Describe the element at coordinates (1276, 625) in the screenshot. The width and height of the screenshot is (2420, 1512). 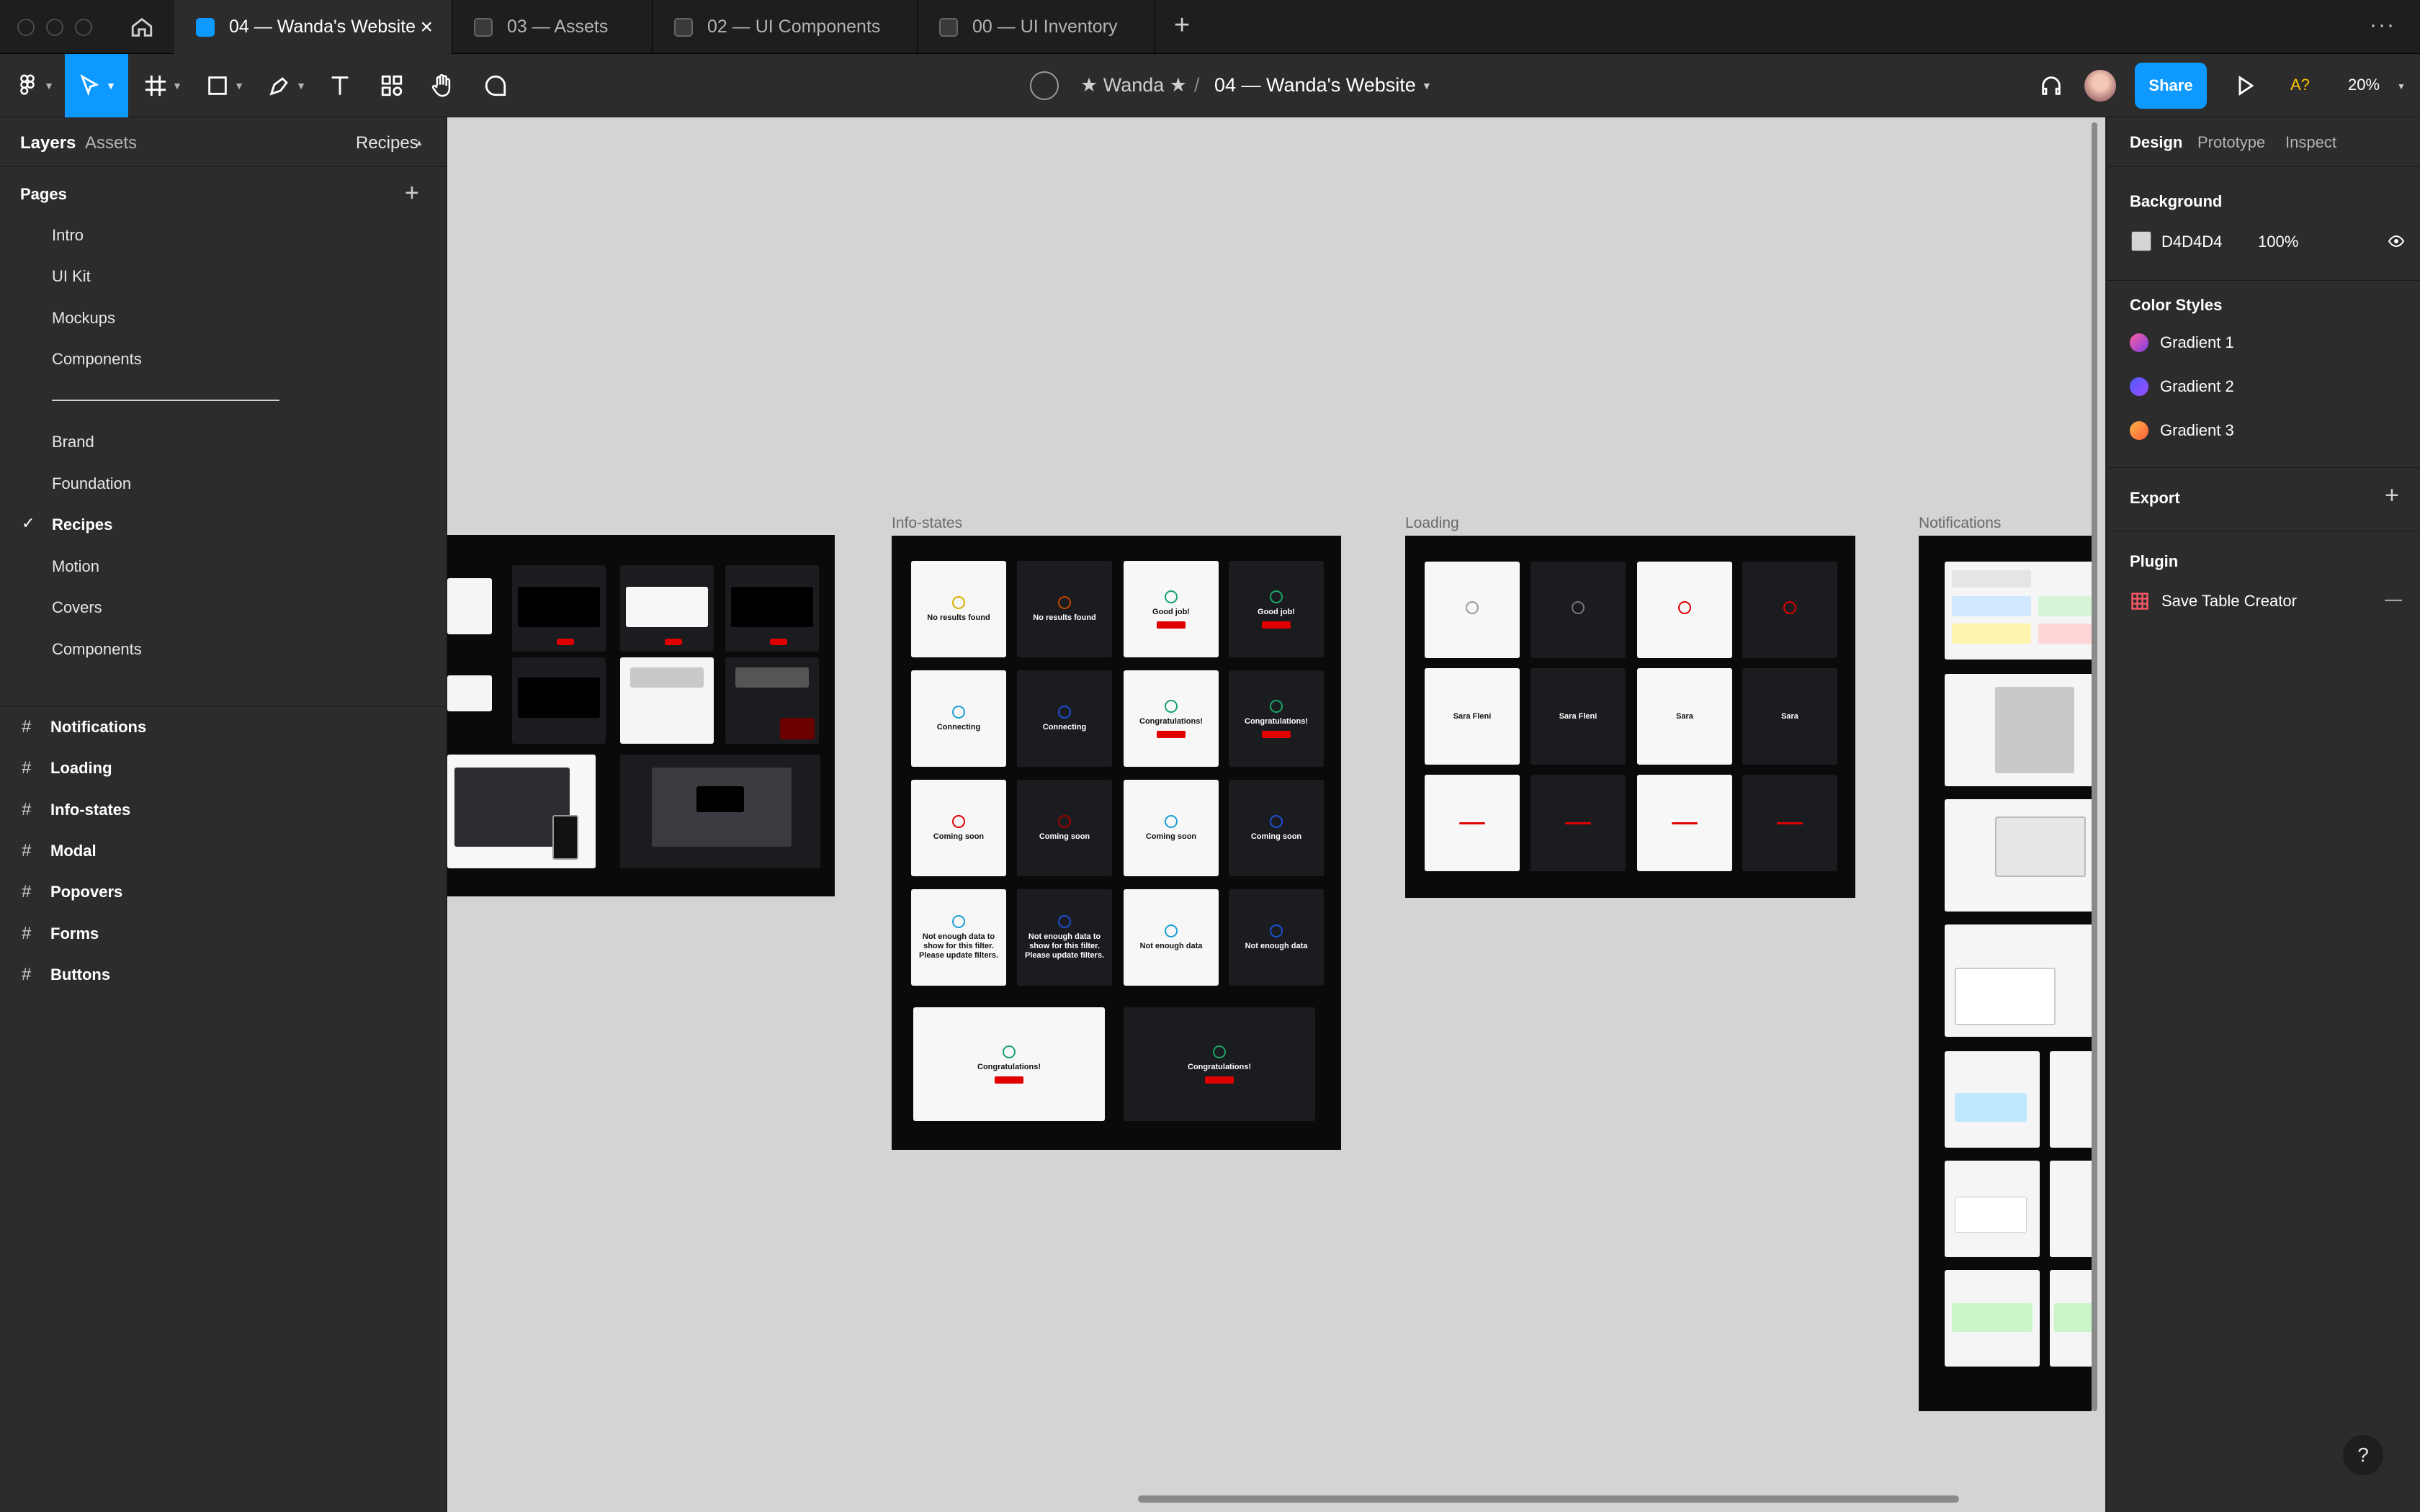
I see `cta-button` at that location.